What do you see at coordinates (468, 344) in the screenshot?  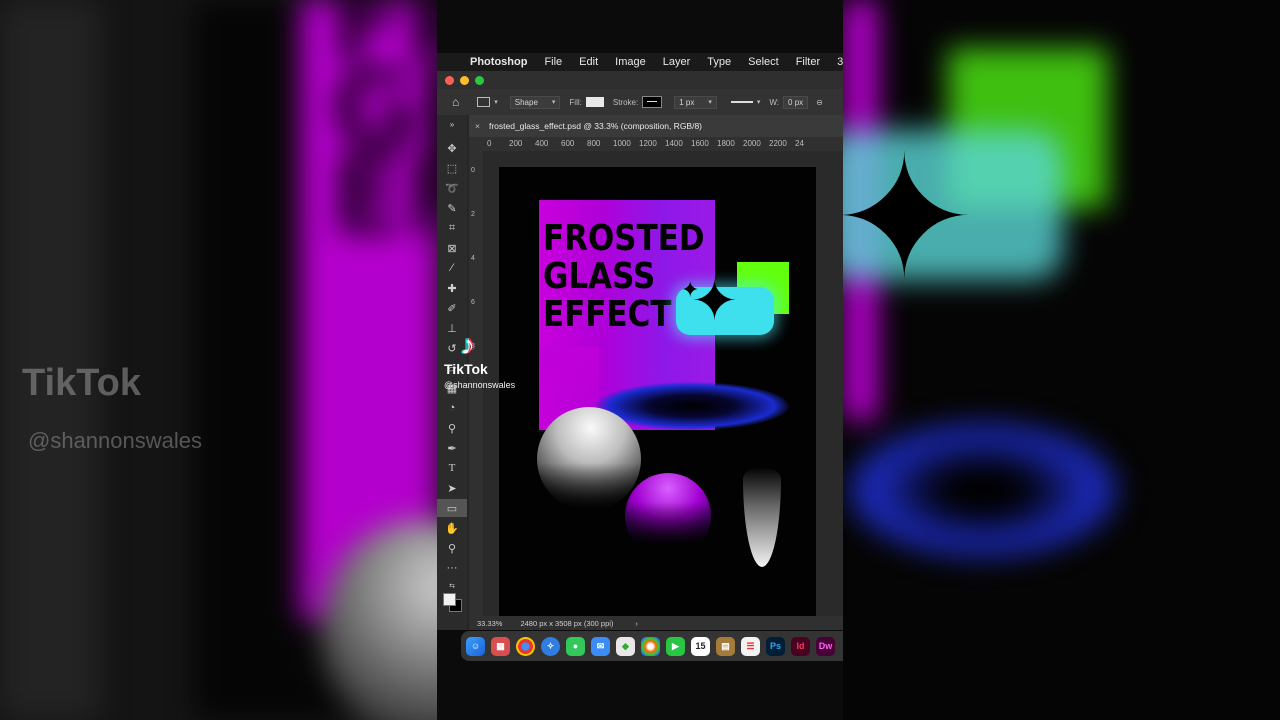 I see `tiktok-logo-icon: ♪` at bounding box center [468, 344].